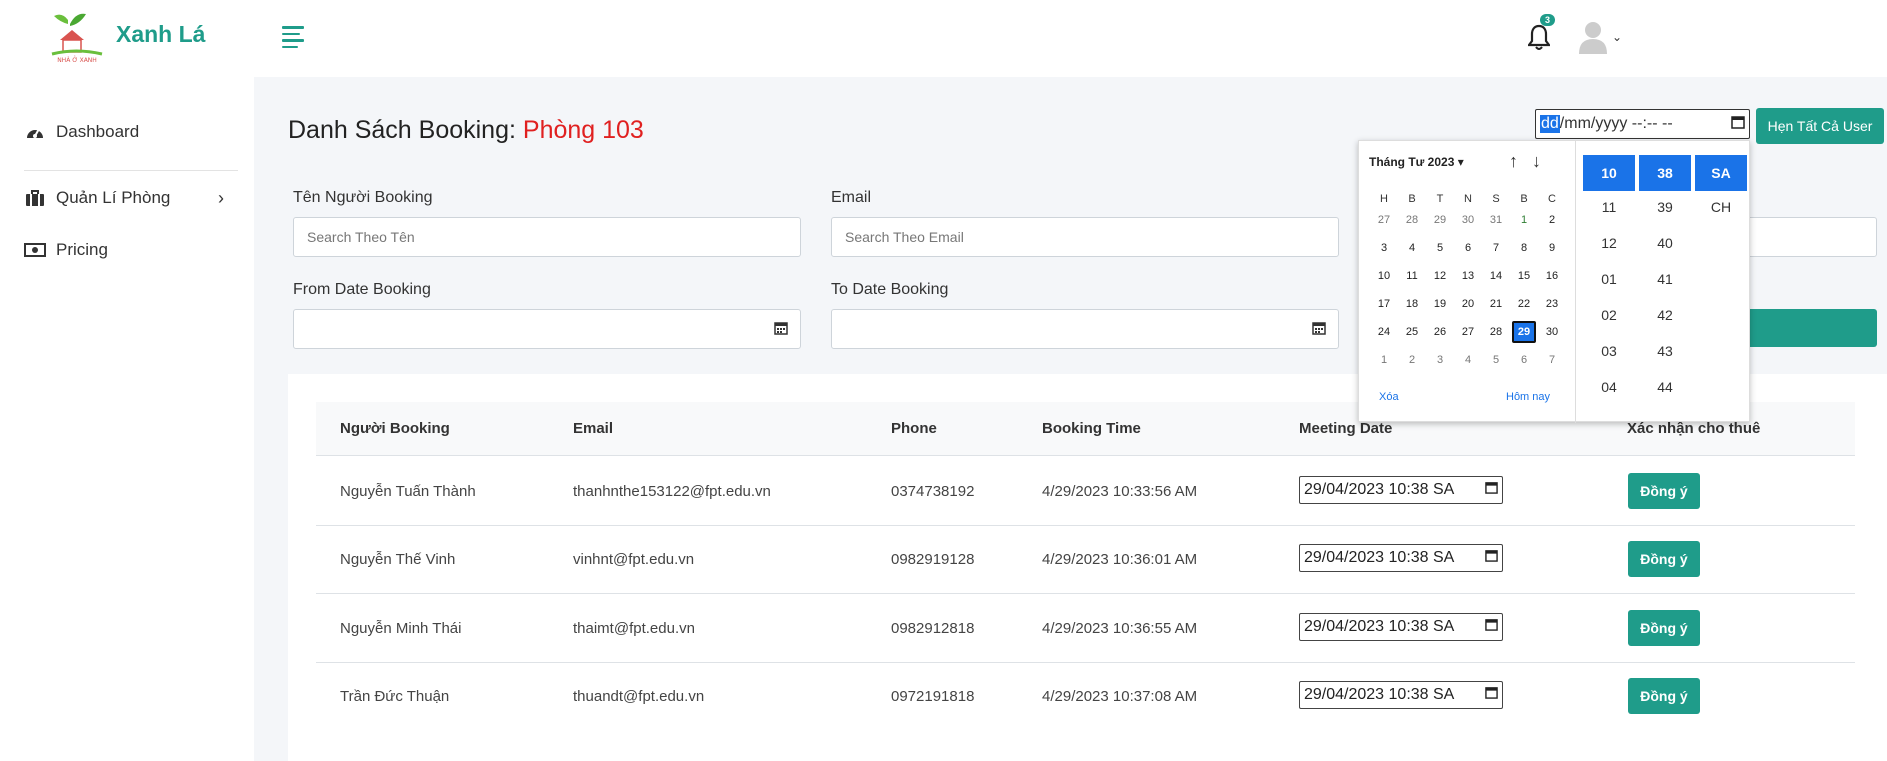  What do you see at coordinates (1401, 627) in the screenshot?
I see `row-3-meeting-date-input: 29/04/2023 10:38 SA` at bounding box center [1401, 627].